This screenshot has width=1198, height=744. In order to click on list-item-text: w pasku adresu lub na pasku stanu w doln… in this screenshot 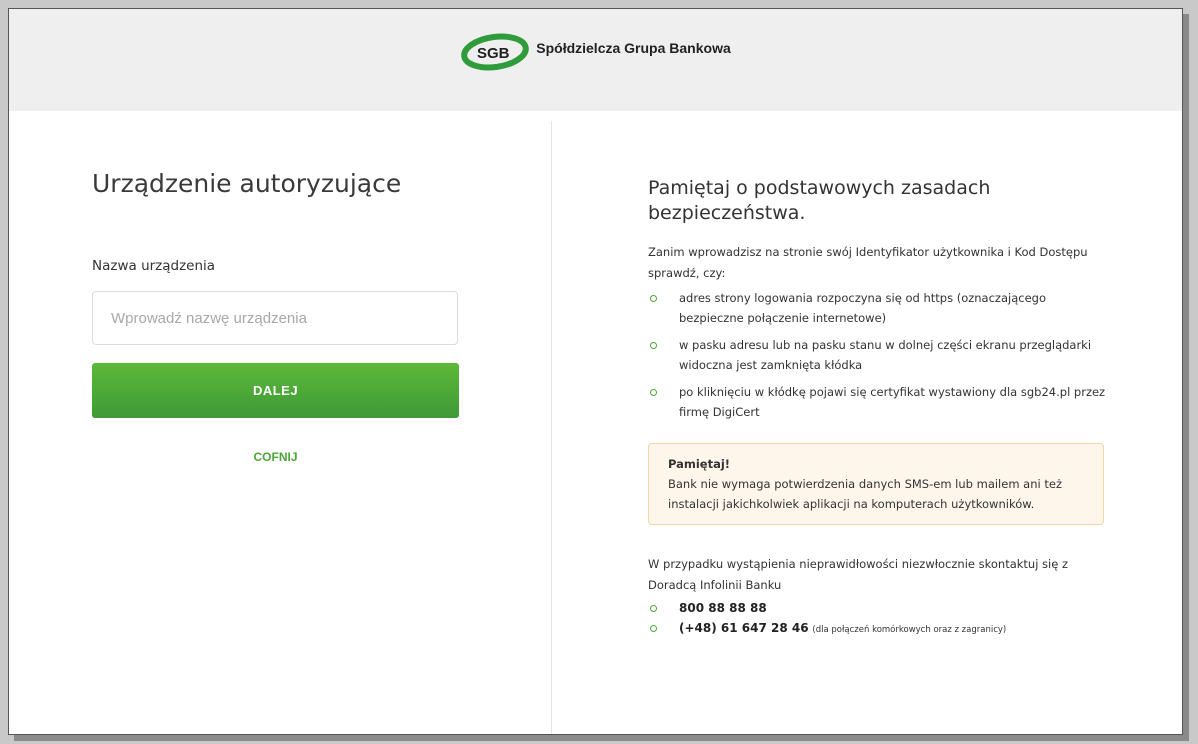, I will do `click(885, 355)`.